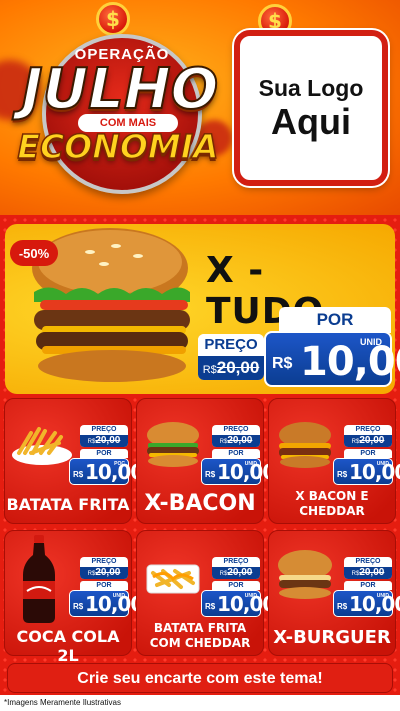 The image size is (400, 711). Describe the element at coordinates (39, 579) in the screenshot. I see `soda-bottle-icon` at that location.